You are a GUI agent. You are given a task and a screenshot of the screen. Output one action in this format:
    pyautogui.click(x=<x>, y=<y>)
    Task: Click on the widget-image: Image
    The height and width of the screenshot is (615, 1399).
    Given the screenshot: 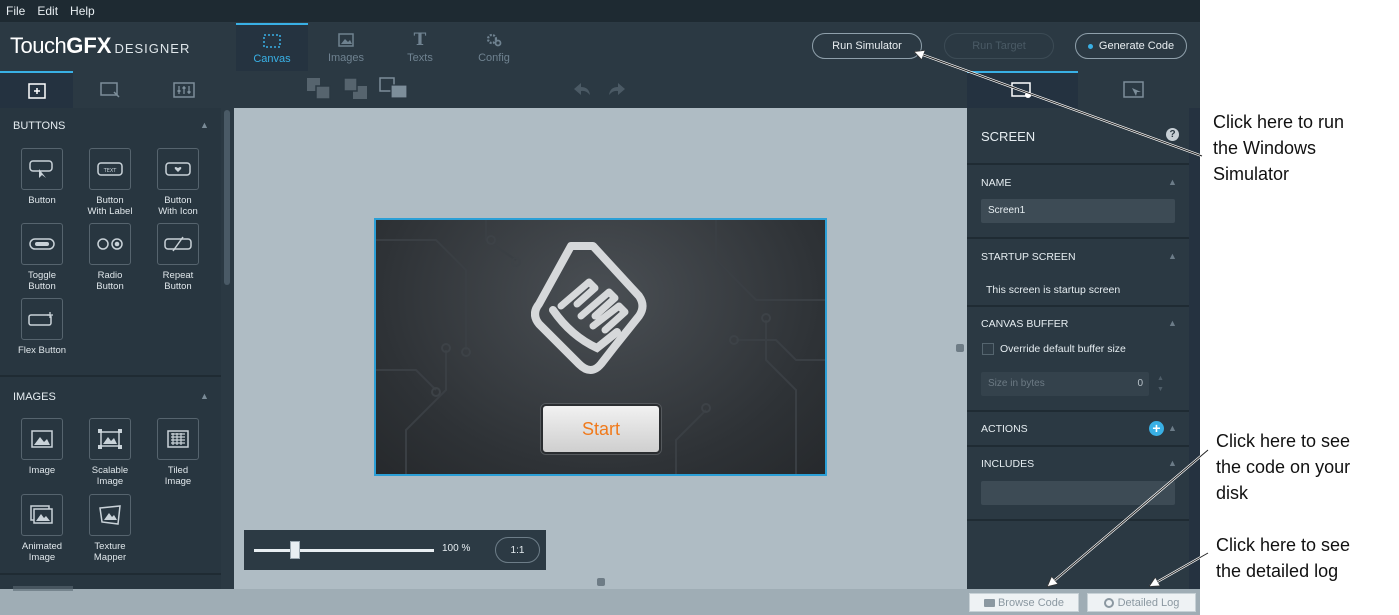 What is the action you would take?
    pyautogui.click(x=42, y=447)
    